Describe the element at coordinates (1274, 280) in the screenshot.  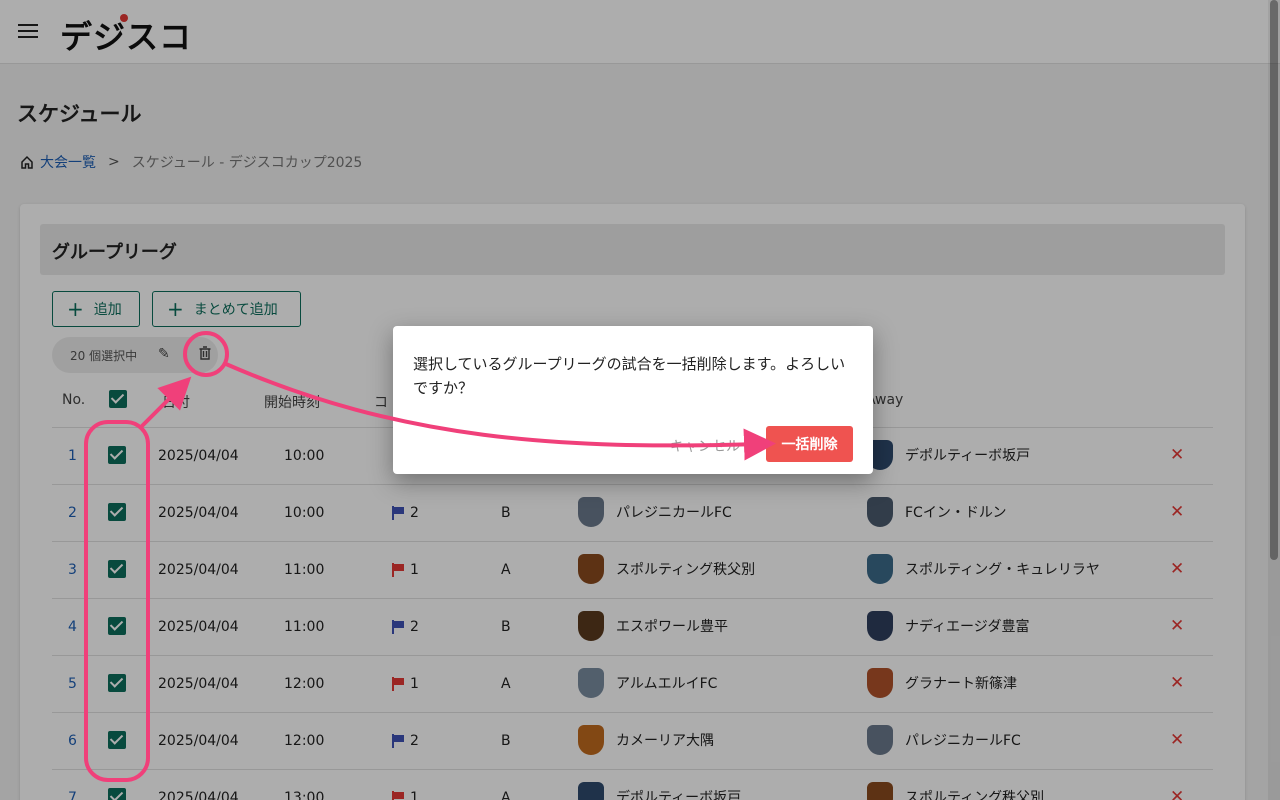
I see `scrollbar-thumb` at that location.